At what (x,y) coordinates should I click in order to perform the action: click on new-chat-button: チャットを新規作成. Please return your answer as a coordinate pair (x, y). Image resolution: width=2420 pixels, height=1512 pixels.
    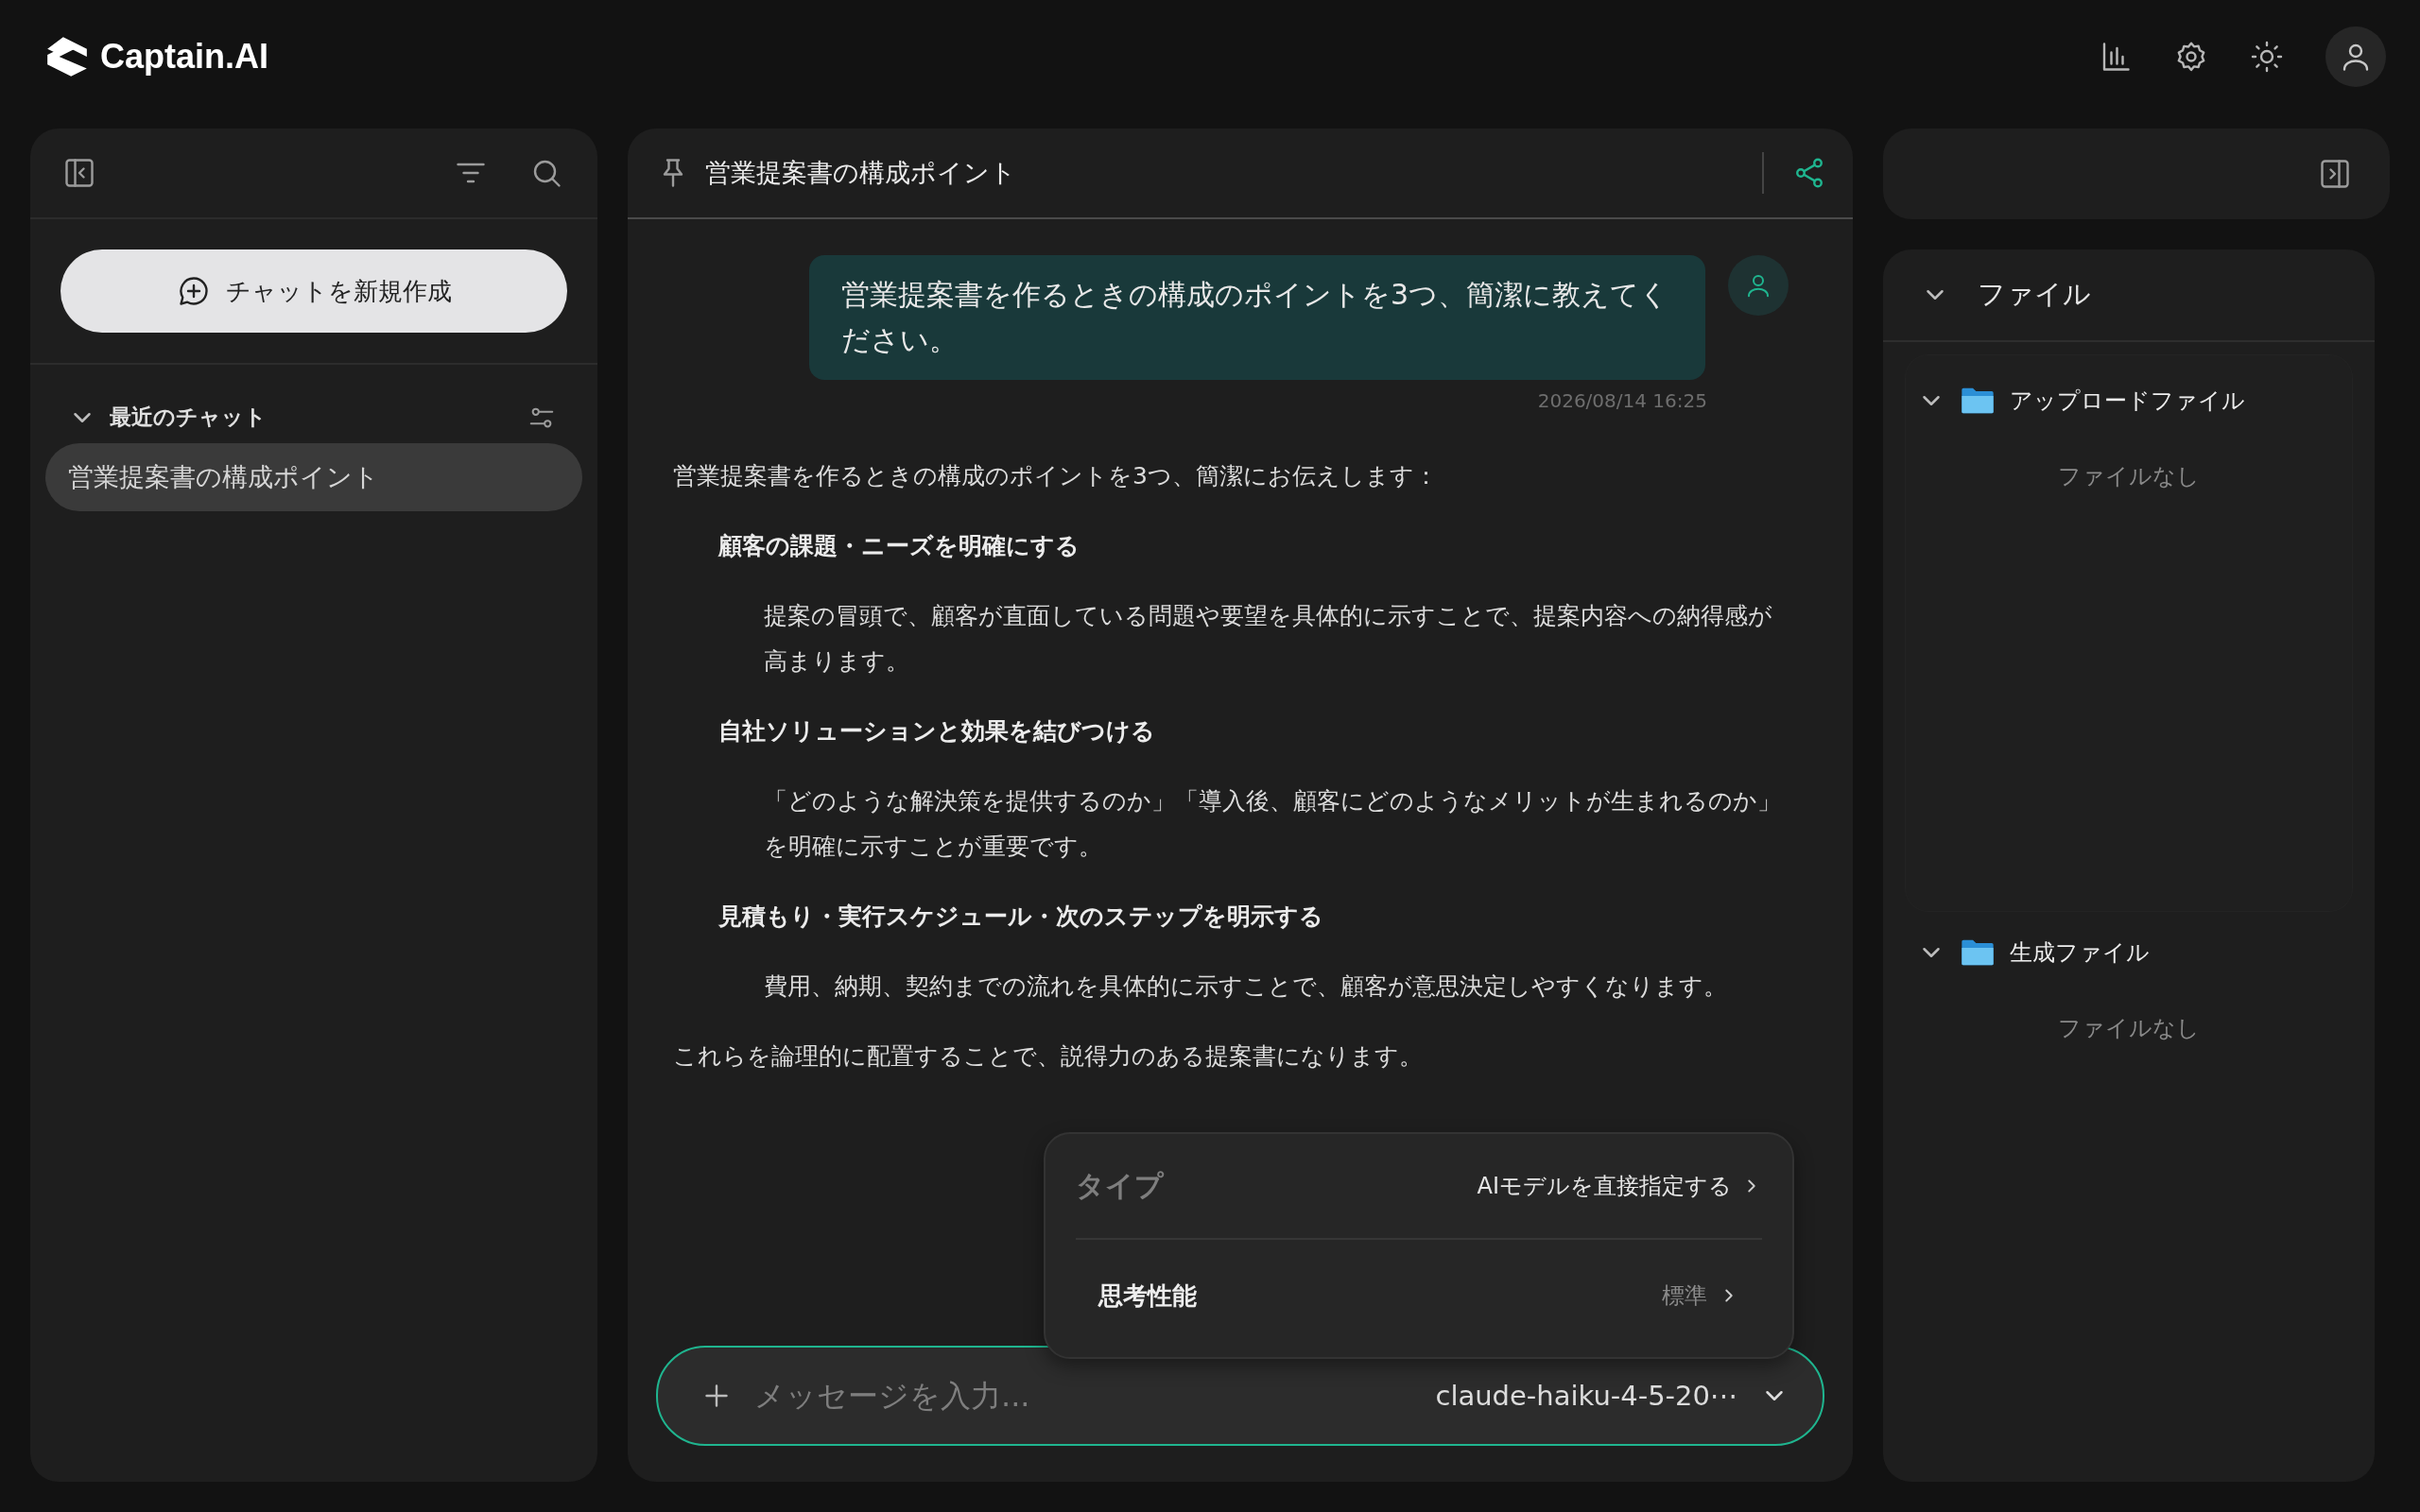
    Looking at the image, I should click on (313, 291).